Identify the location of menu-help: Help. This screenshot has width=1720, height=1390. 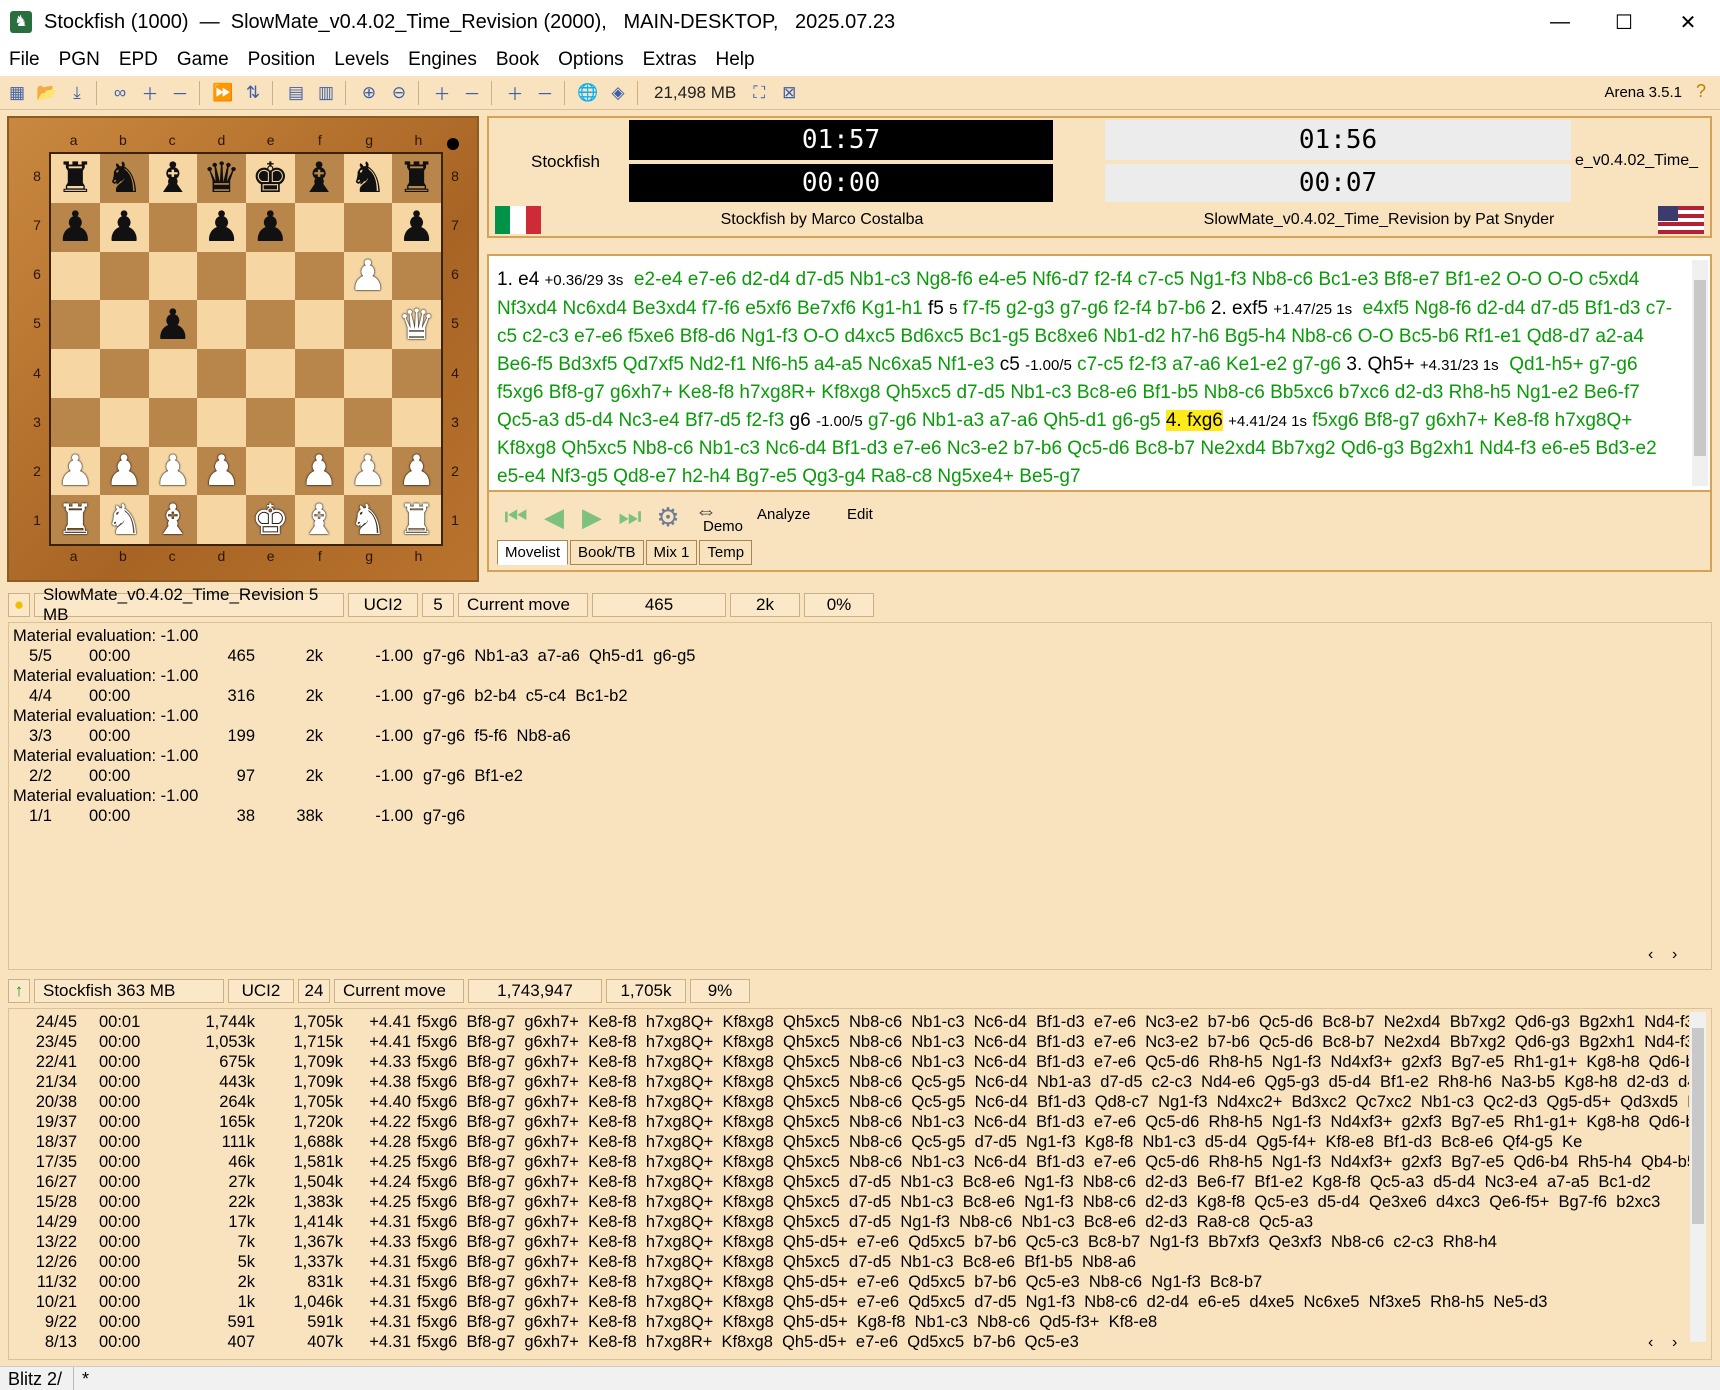
(736, 60).